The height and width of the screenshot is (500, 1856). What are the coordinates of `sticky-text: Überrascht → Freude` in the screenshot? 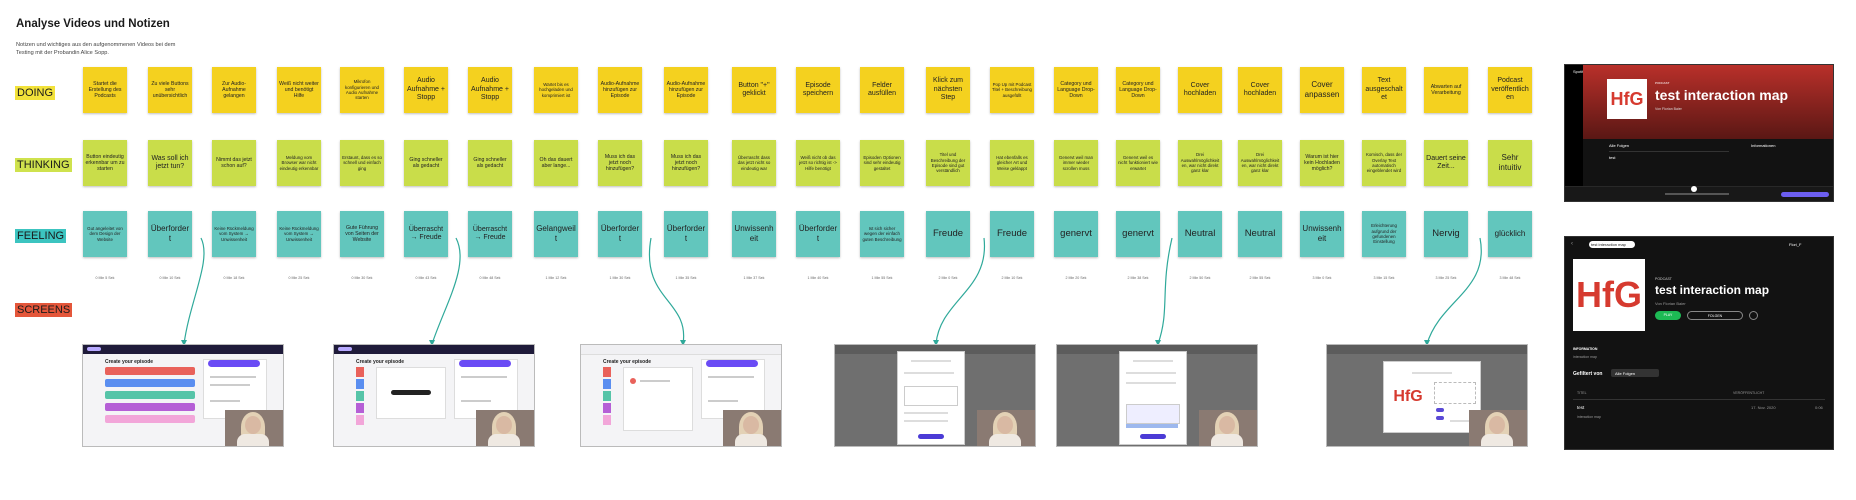 It's located at (426, 233).